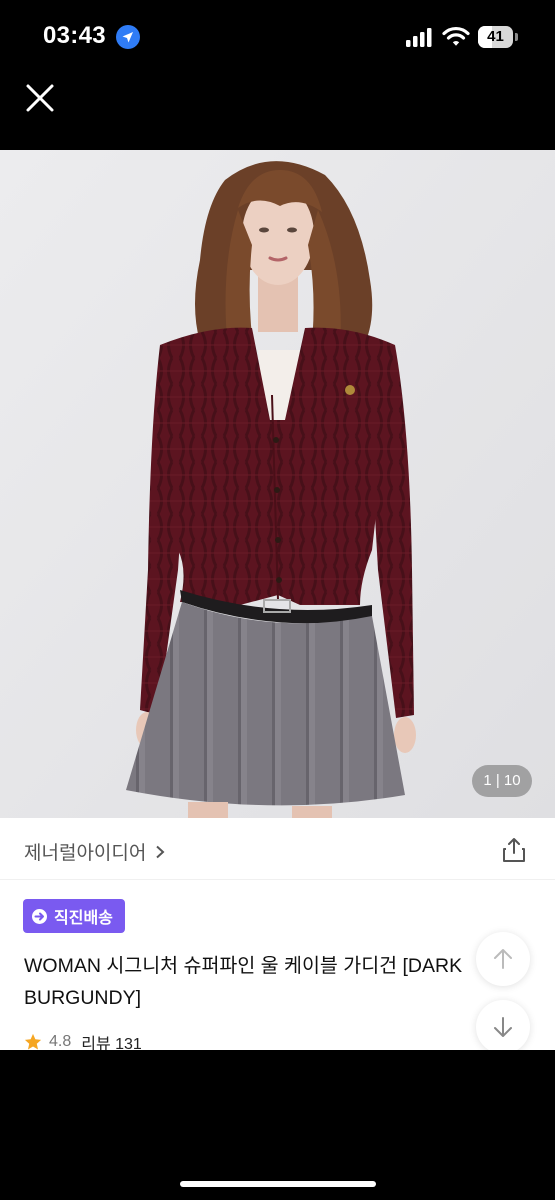 The image size is (555, 1200). I want to click on cellular-signal-icon, so click(420, 37).